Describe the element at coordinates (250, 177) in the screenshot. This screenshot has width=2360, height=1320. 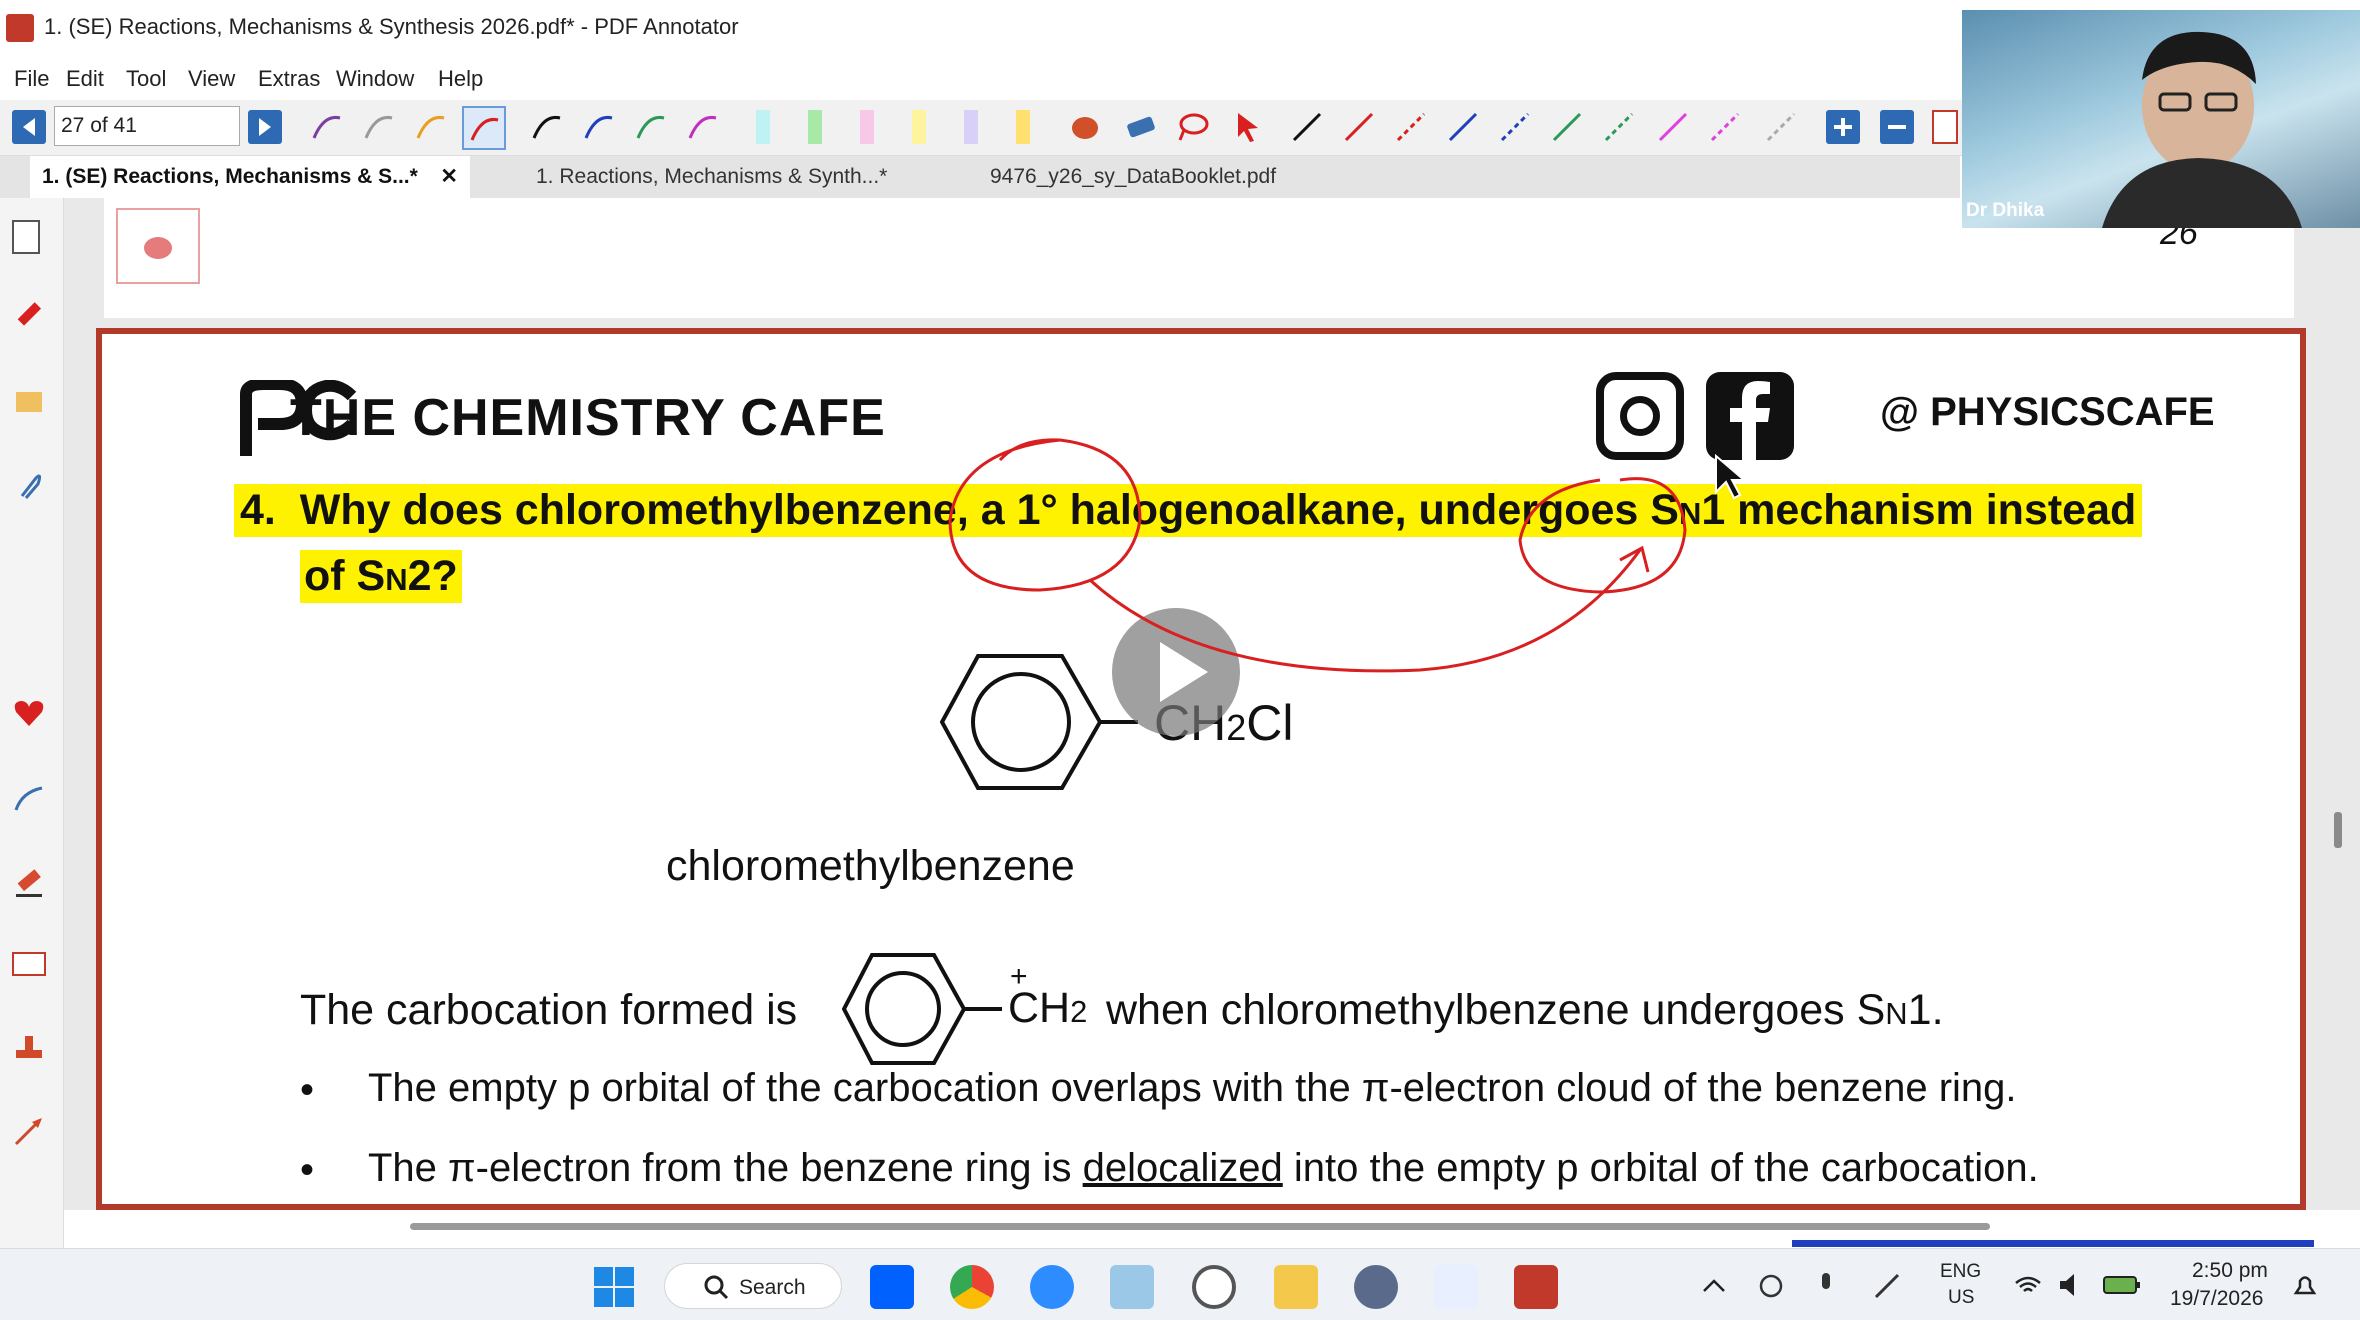
I see `tab-reactions-se: 1. (SE) Reactions, Mechanisms & S...* ✕` at that location.